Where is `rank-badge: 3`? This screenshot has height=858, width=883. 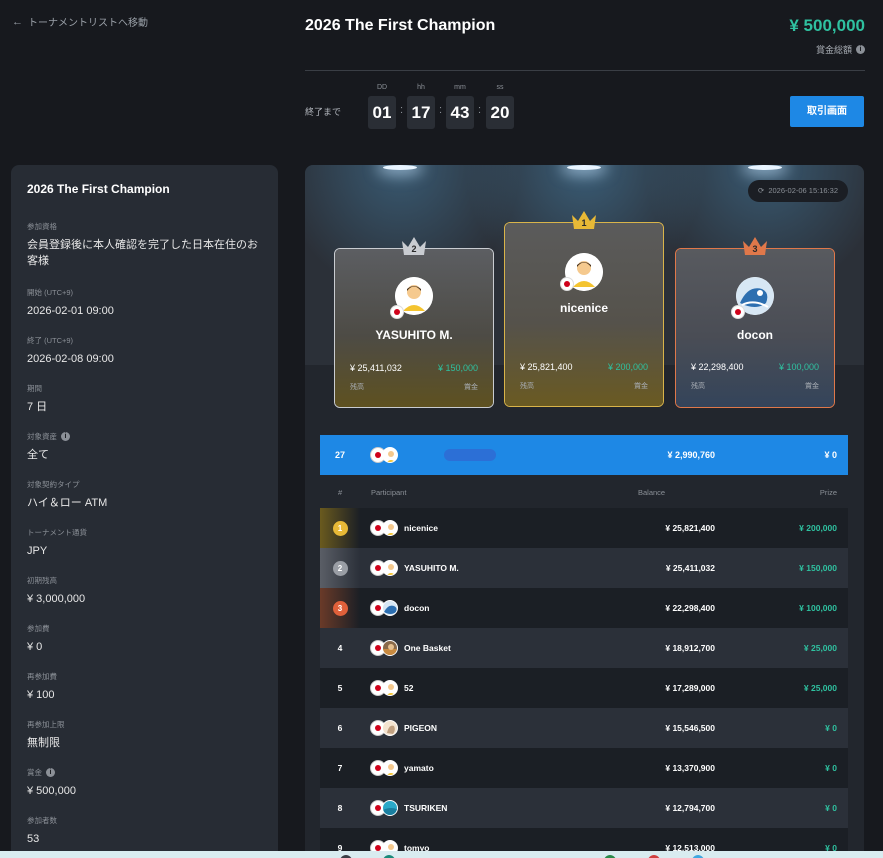 rank-badge: 3 is located at coordinates (340, 608).